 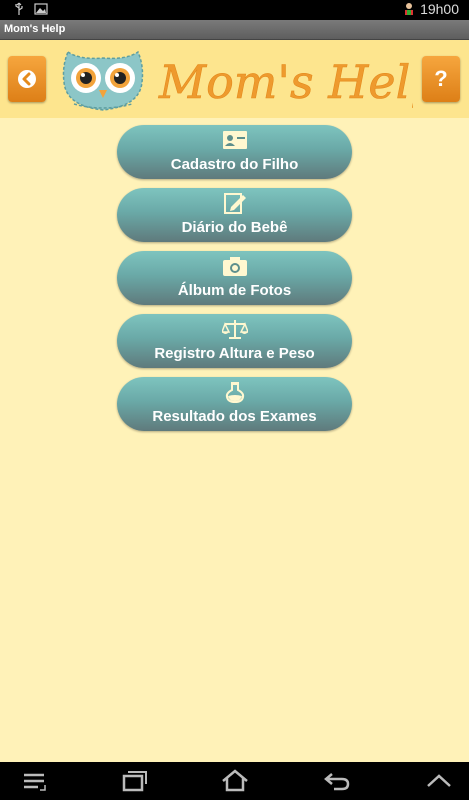 I want to click on logo-wordmark: Mom's Help, so click(x=285, y=82).